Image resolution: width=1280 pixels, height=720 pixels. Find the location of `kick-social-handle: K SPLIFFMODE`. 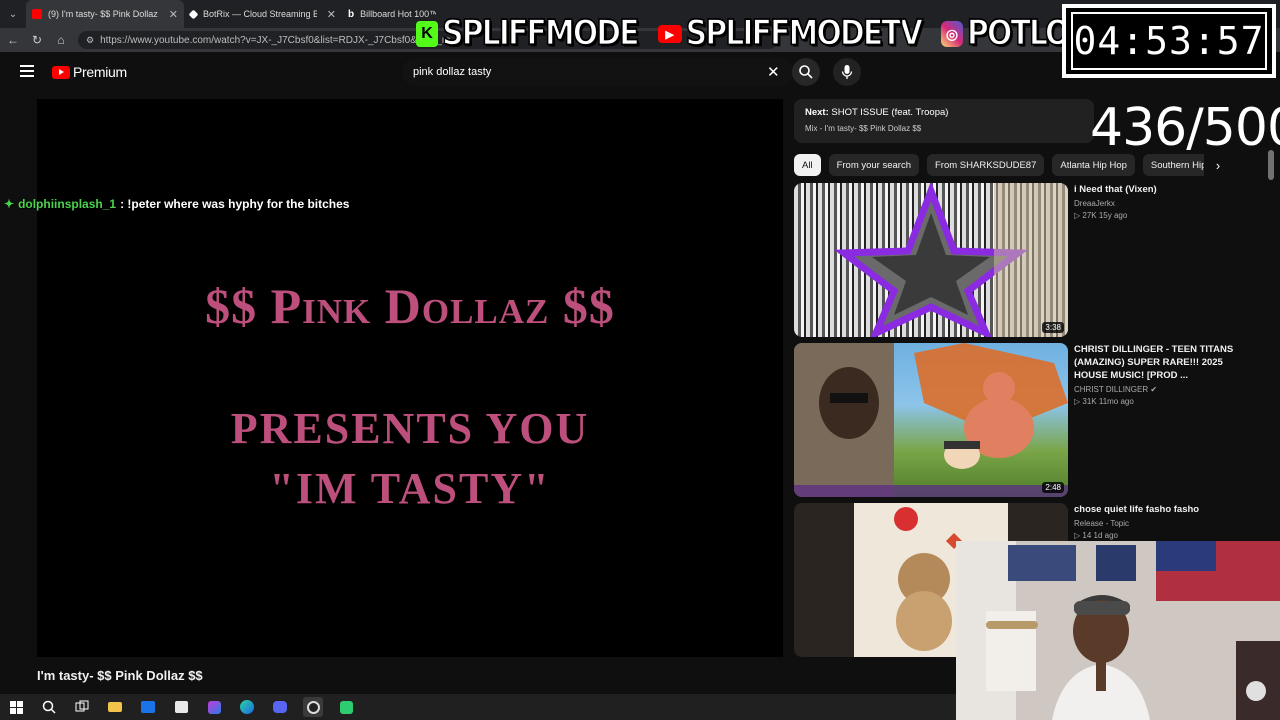

kick-social-handle: K SPLIFFMODE is located at coordinates (528, 33).